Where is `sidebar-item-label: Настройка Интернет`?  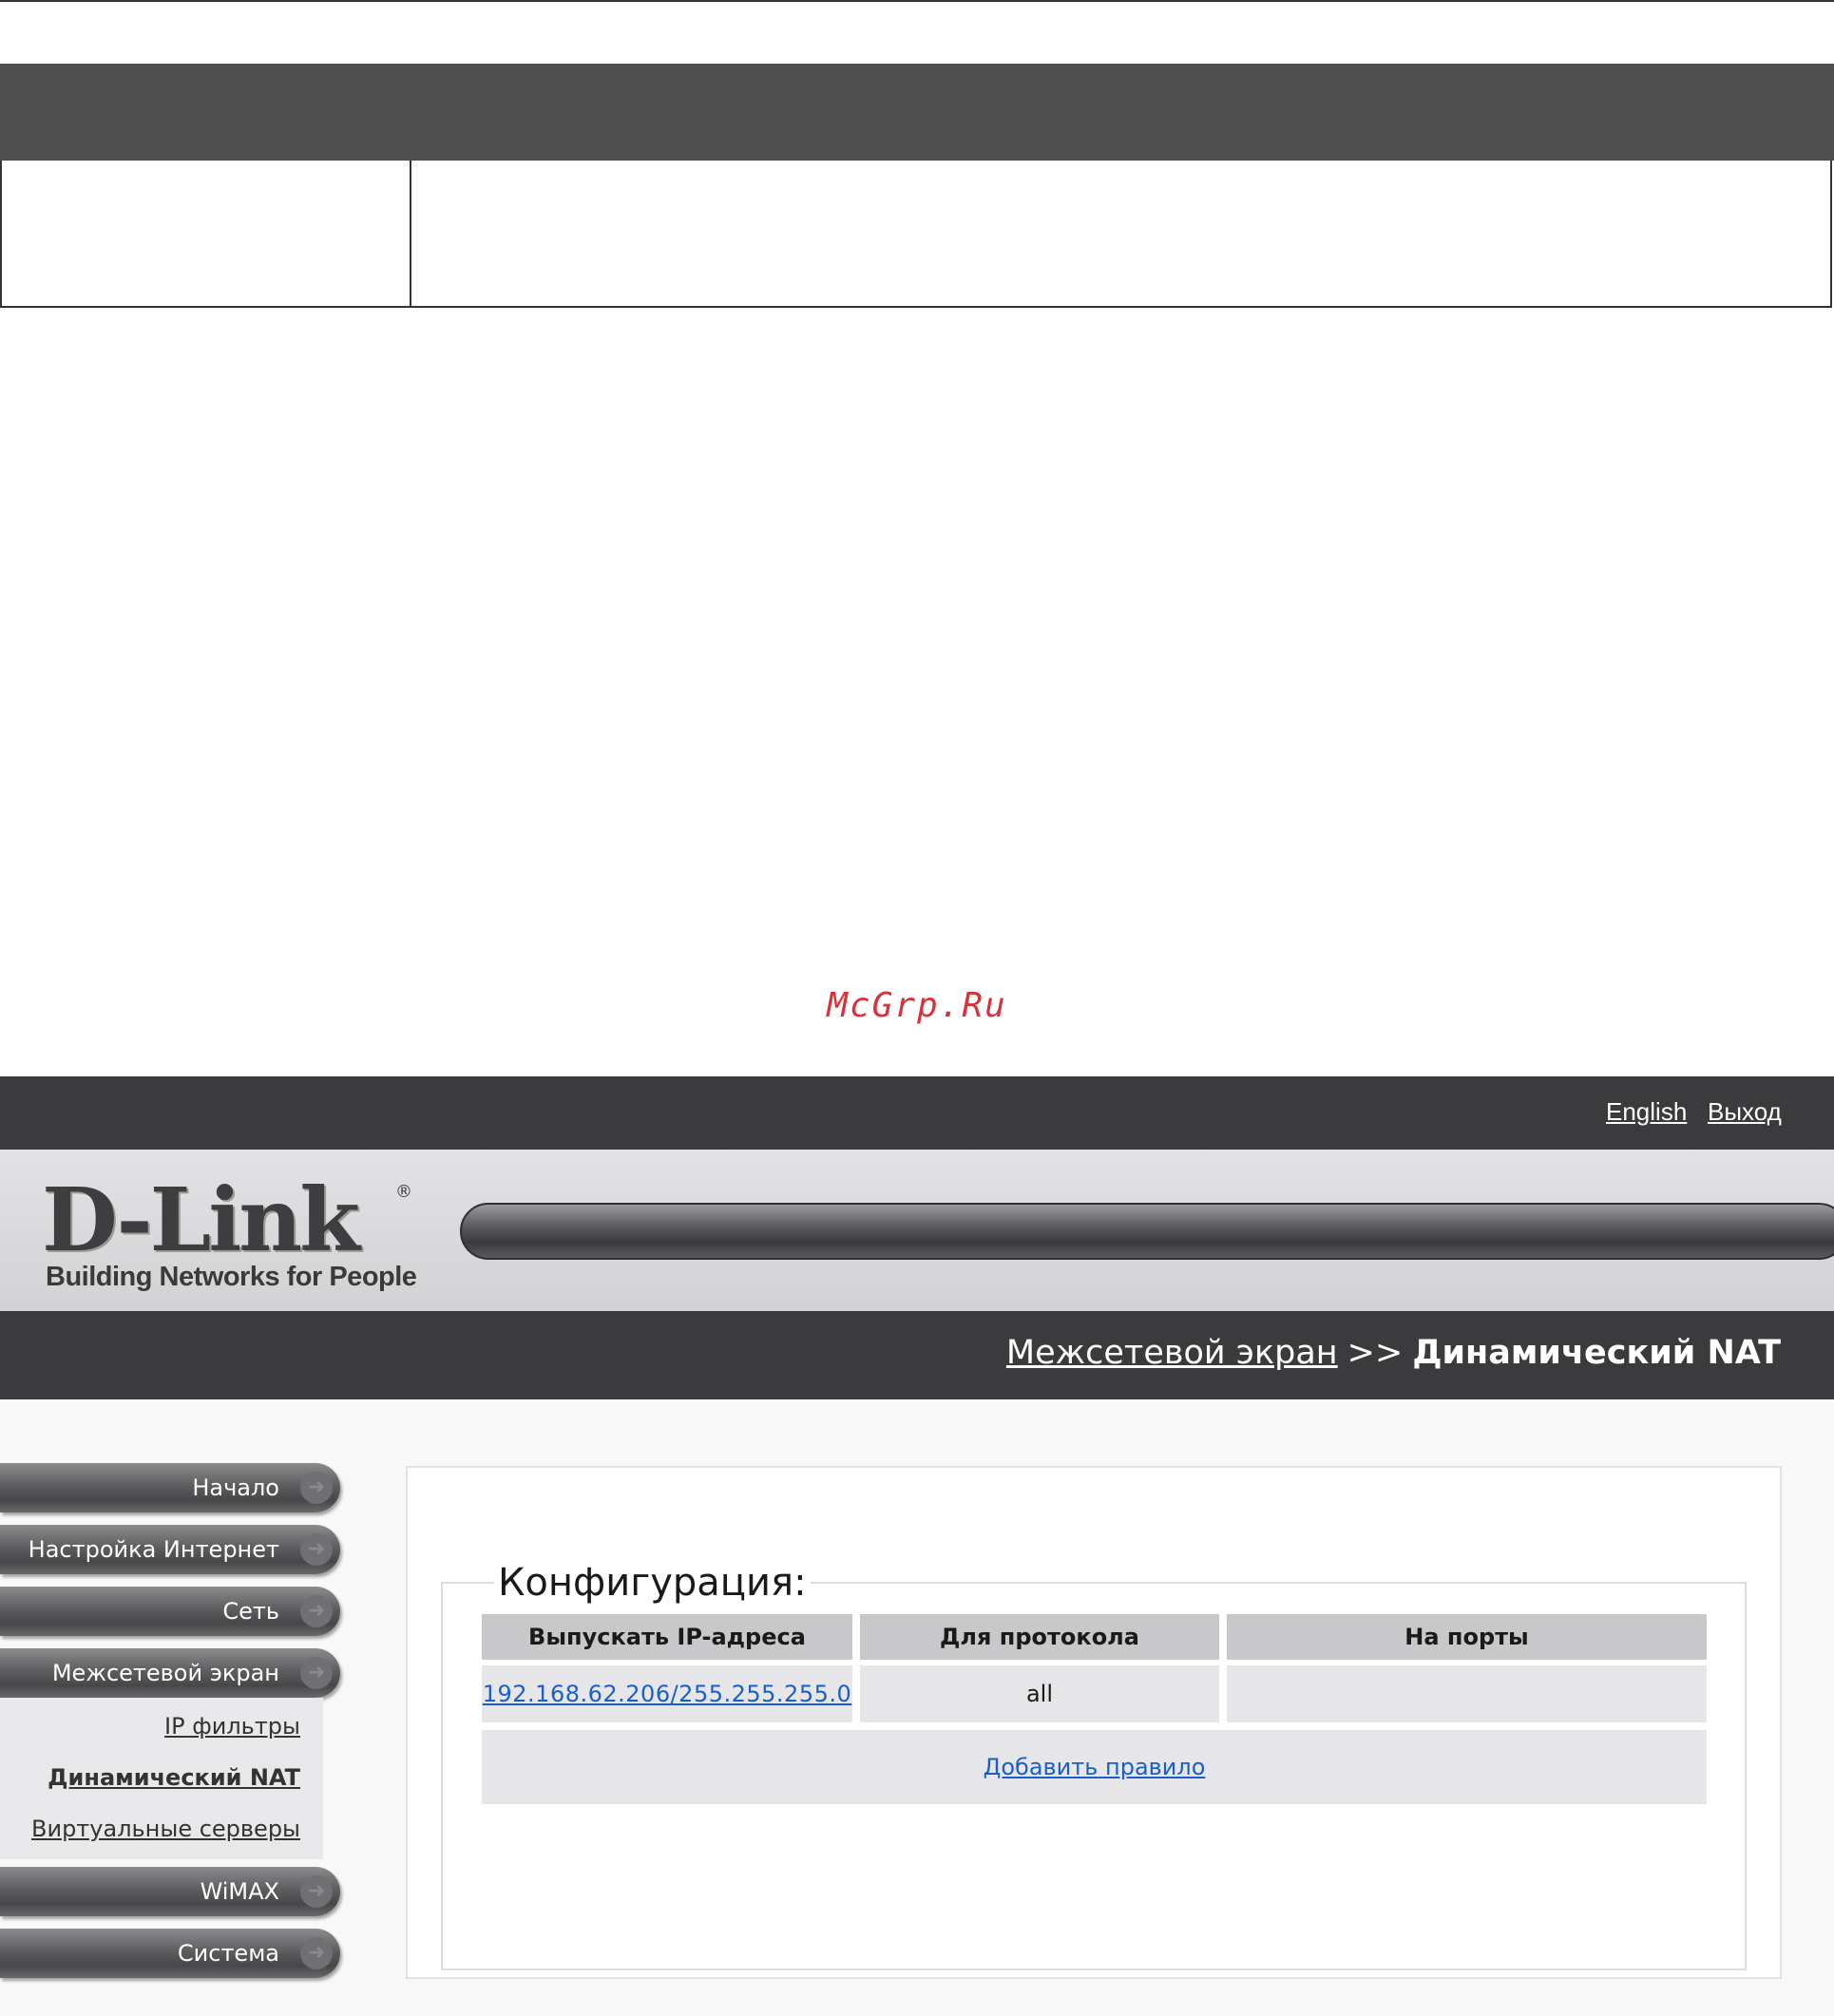 sidebar-item-label: Настройка Интернет is located at coordinates (153, 1549).